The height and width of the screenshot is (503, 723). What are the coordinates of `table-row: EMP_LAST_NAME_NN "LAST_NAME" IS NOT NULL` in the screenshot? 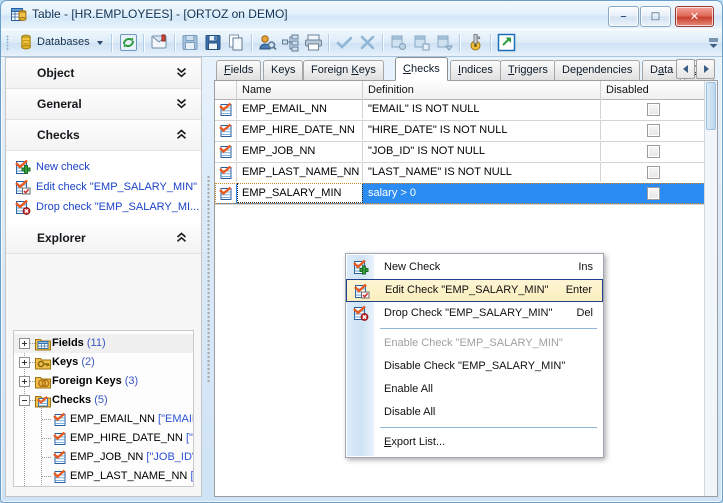 It's located at (460, 173).